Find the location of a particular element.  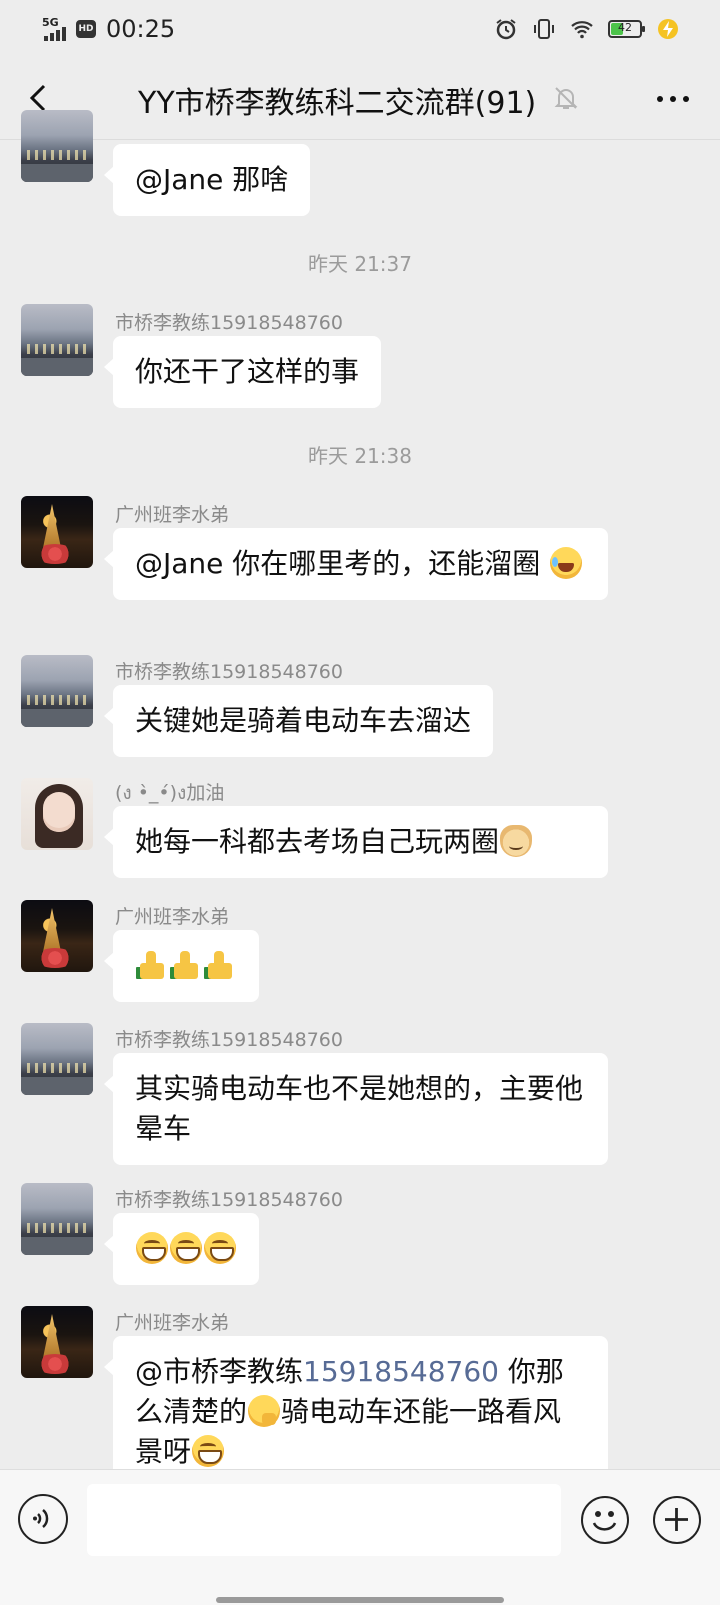

sender-name: (ง •̀_•́)ง加油 is located at coordinates (170, 793).